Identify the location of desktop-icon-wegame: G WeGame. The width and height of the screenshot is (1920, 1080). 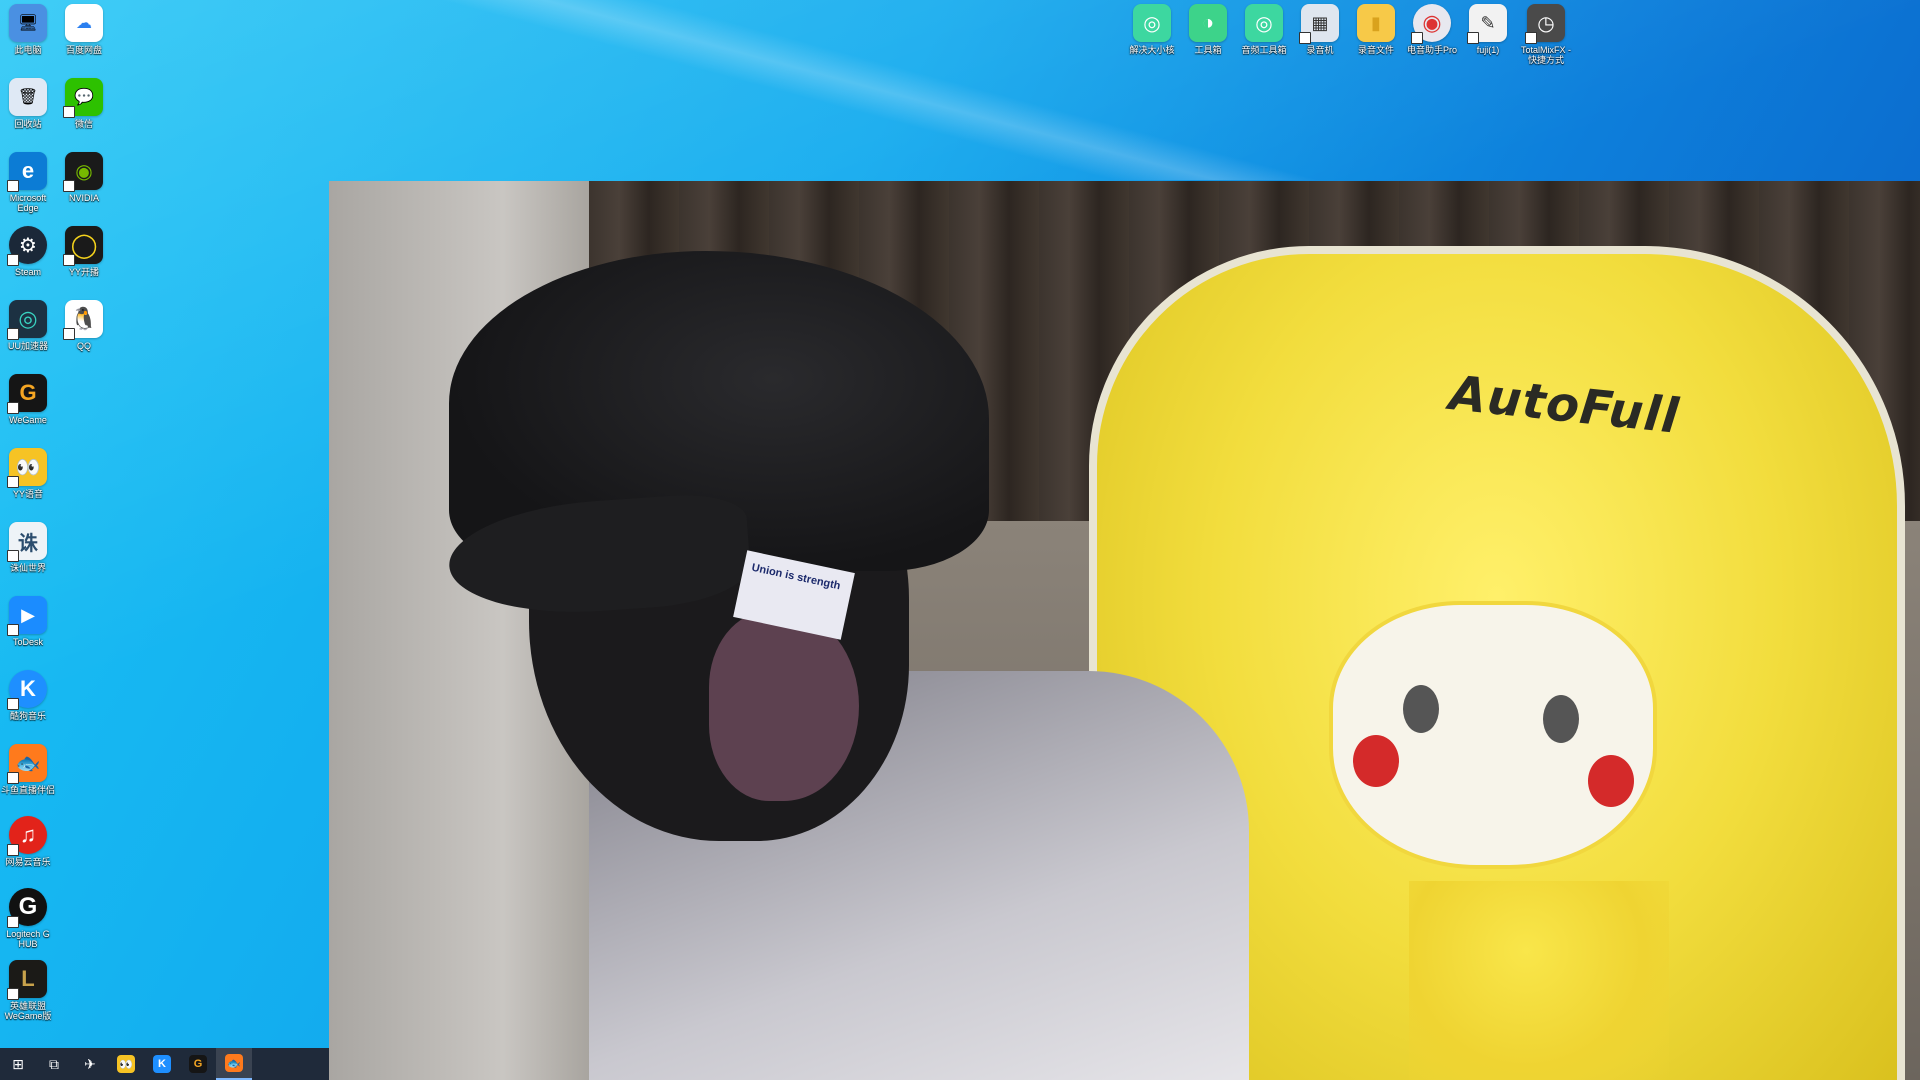
(28, 399).